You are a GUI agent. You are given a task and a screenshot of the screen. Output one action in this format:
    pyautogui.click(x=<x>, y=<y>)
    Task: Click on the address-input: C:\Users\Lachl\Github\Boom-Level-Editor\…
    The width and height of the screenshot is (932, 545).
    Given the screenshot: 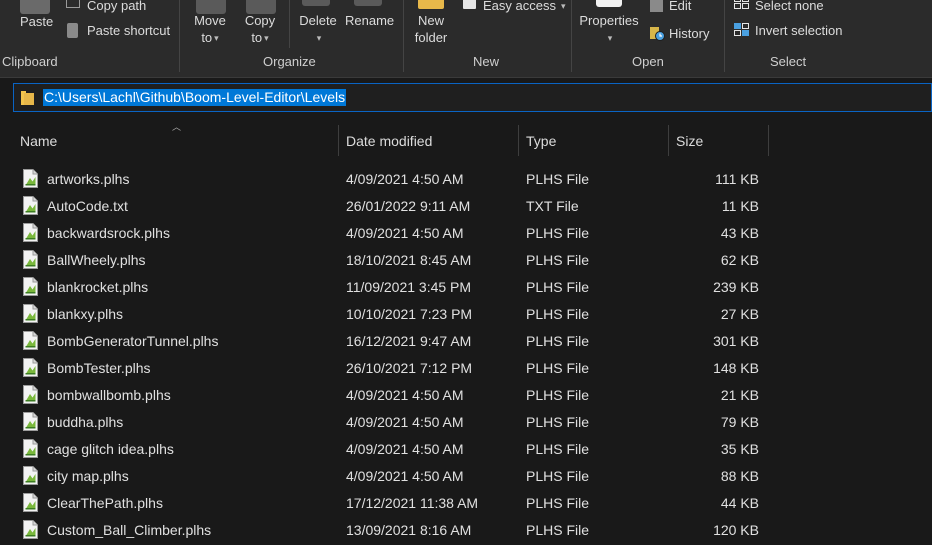 What is the action you would take?
    pyautogui.click(x=472, y=97)
    